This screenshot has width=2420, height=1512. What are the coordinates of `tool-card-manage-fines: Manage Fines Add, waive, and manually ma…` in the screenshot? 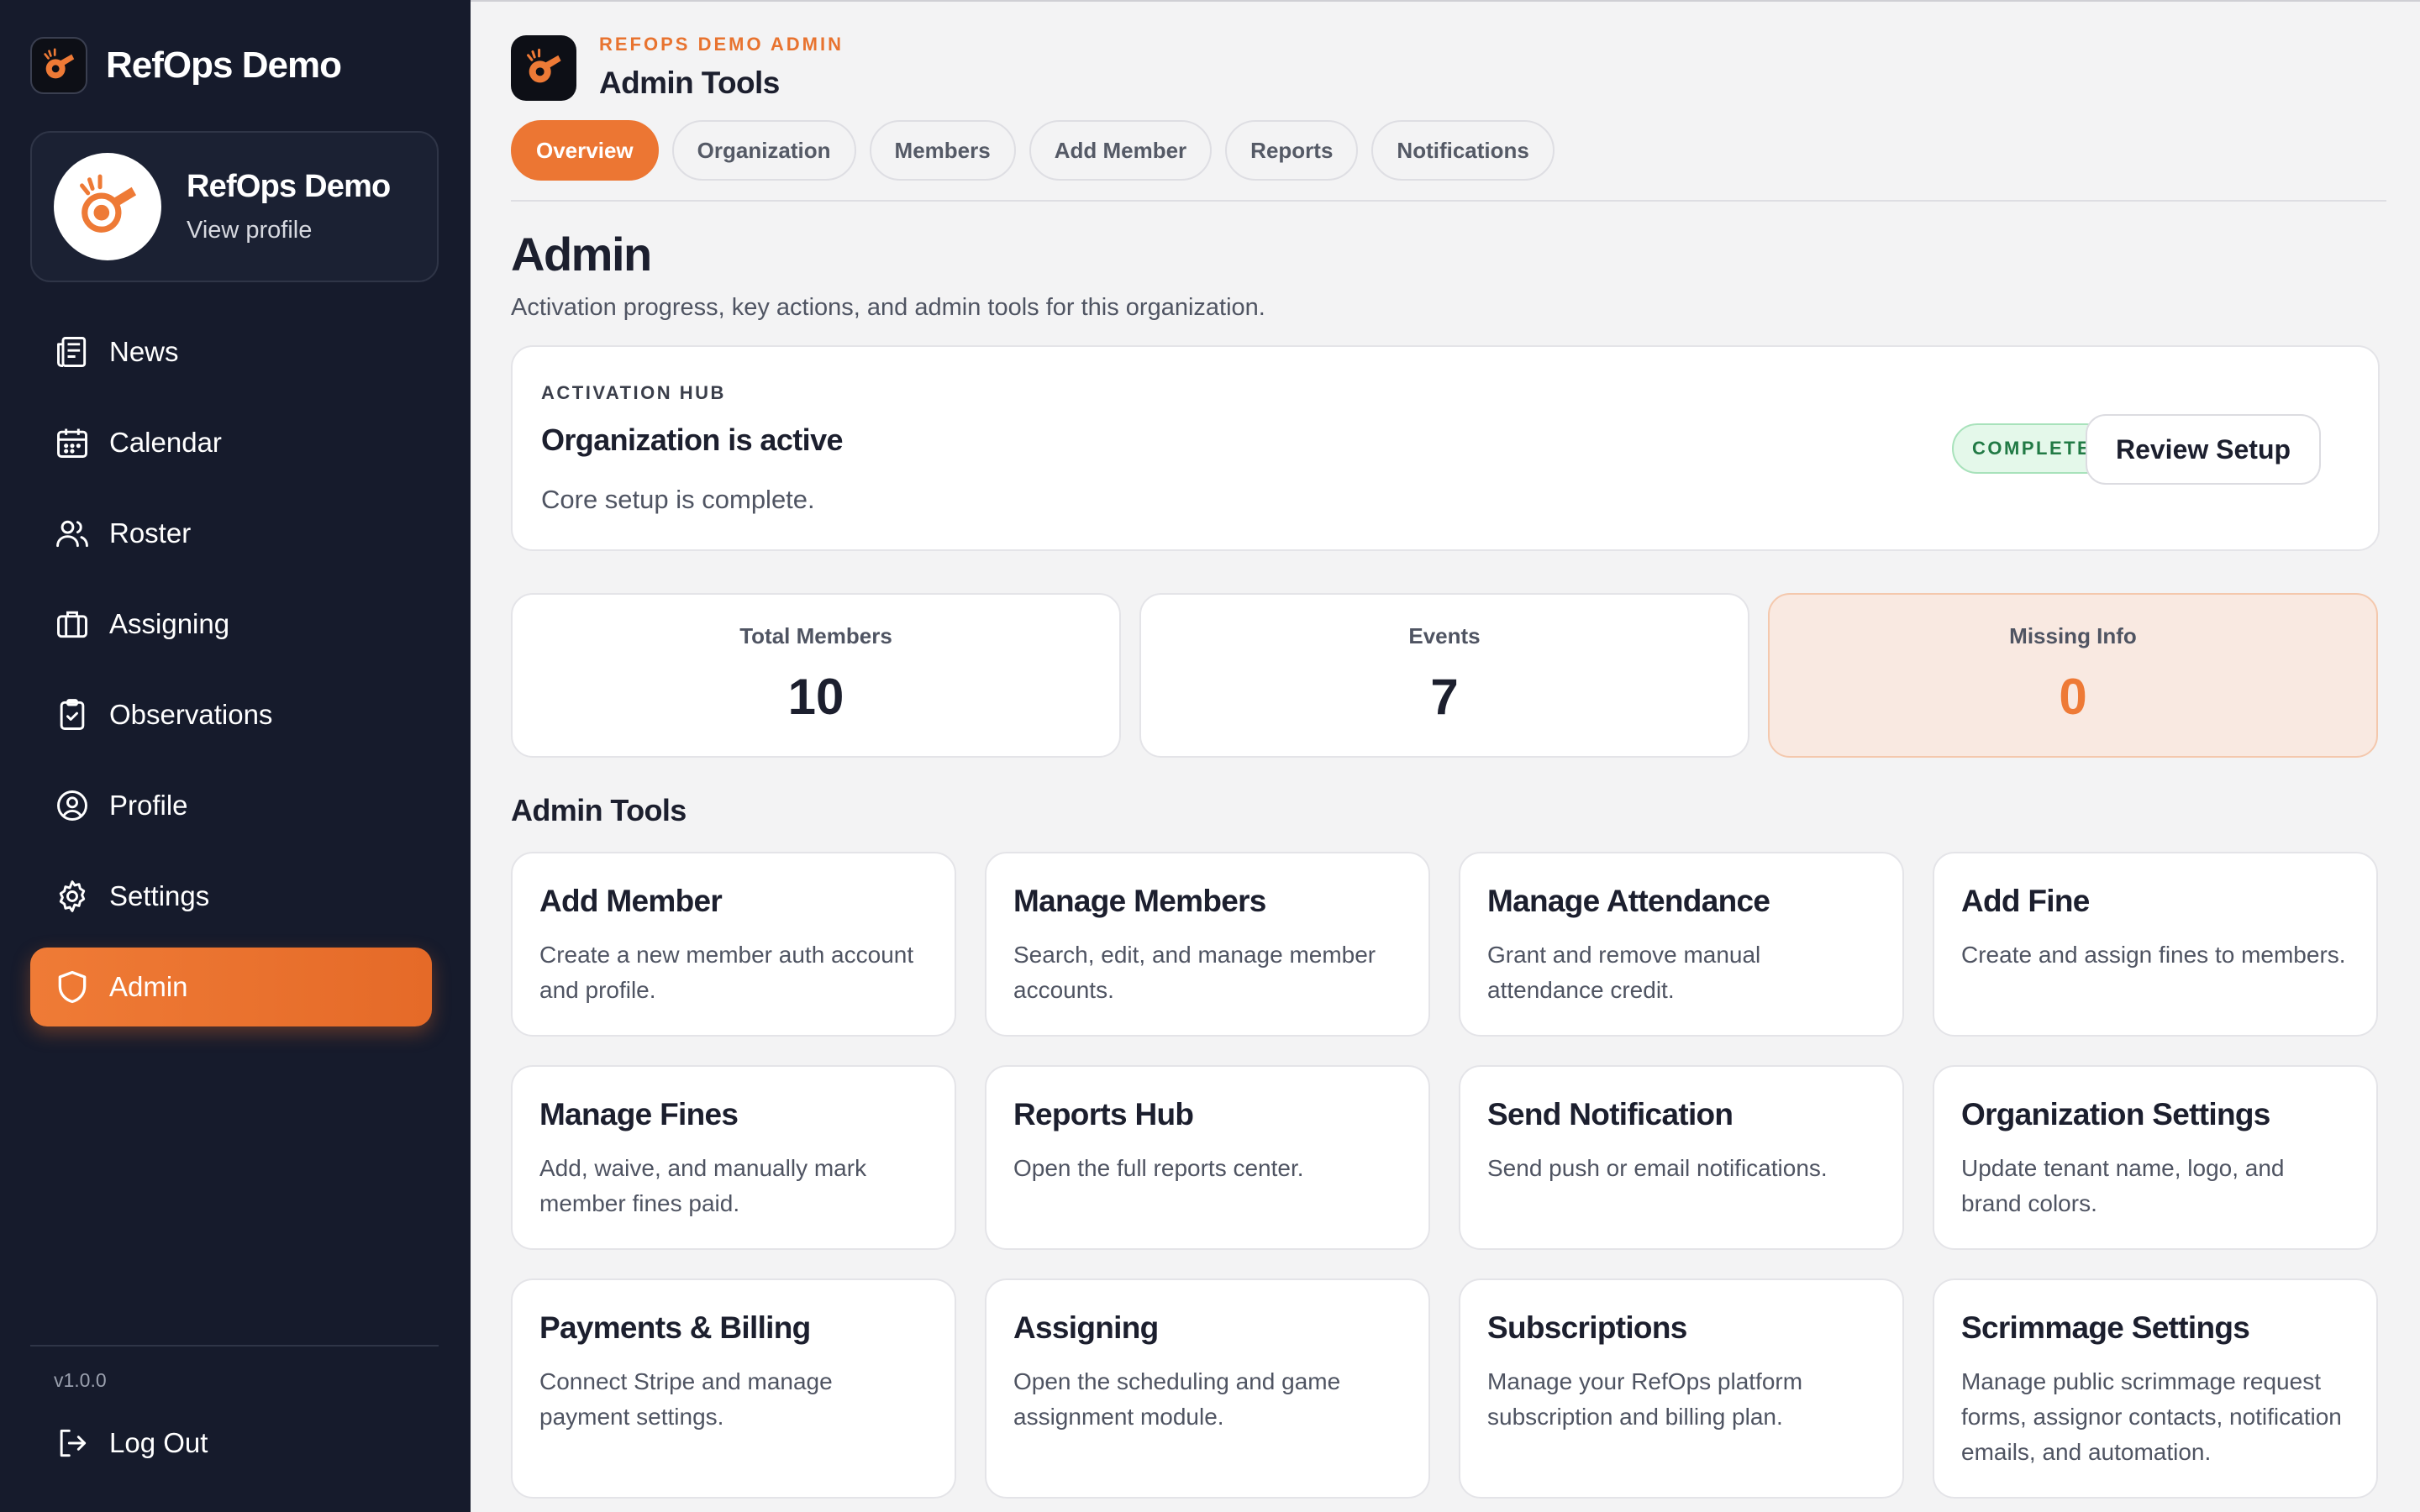 It's located at (734, 1157).